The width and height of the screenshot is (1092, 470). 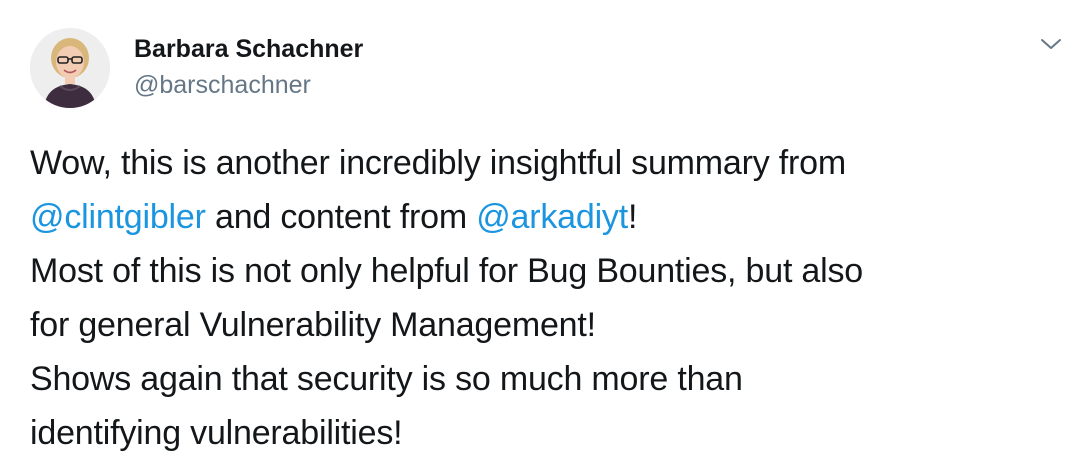 What do you see at coordinates (341, 217) in the screenshot?
I see `tweet-line-2-middle: and content from` at bounding box center [341, 217].